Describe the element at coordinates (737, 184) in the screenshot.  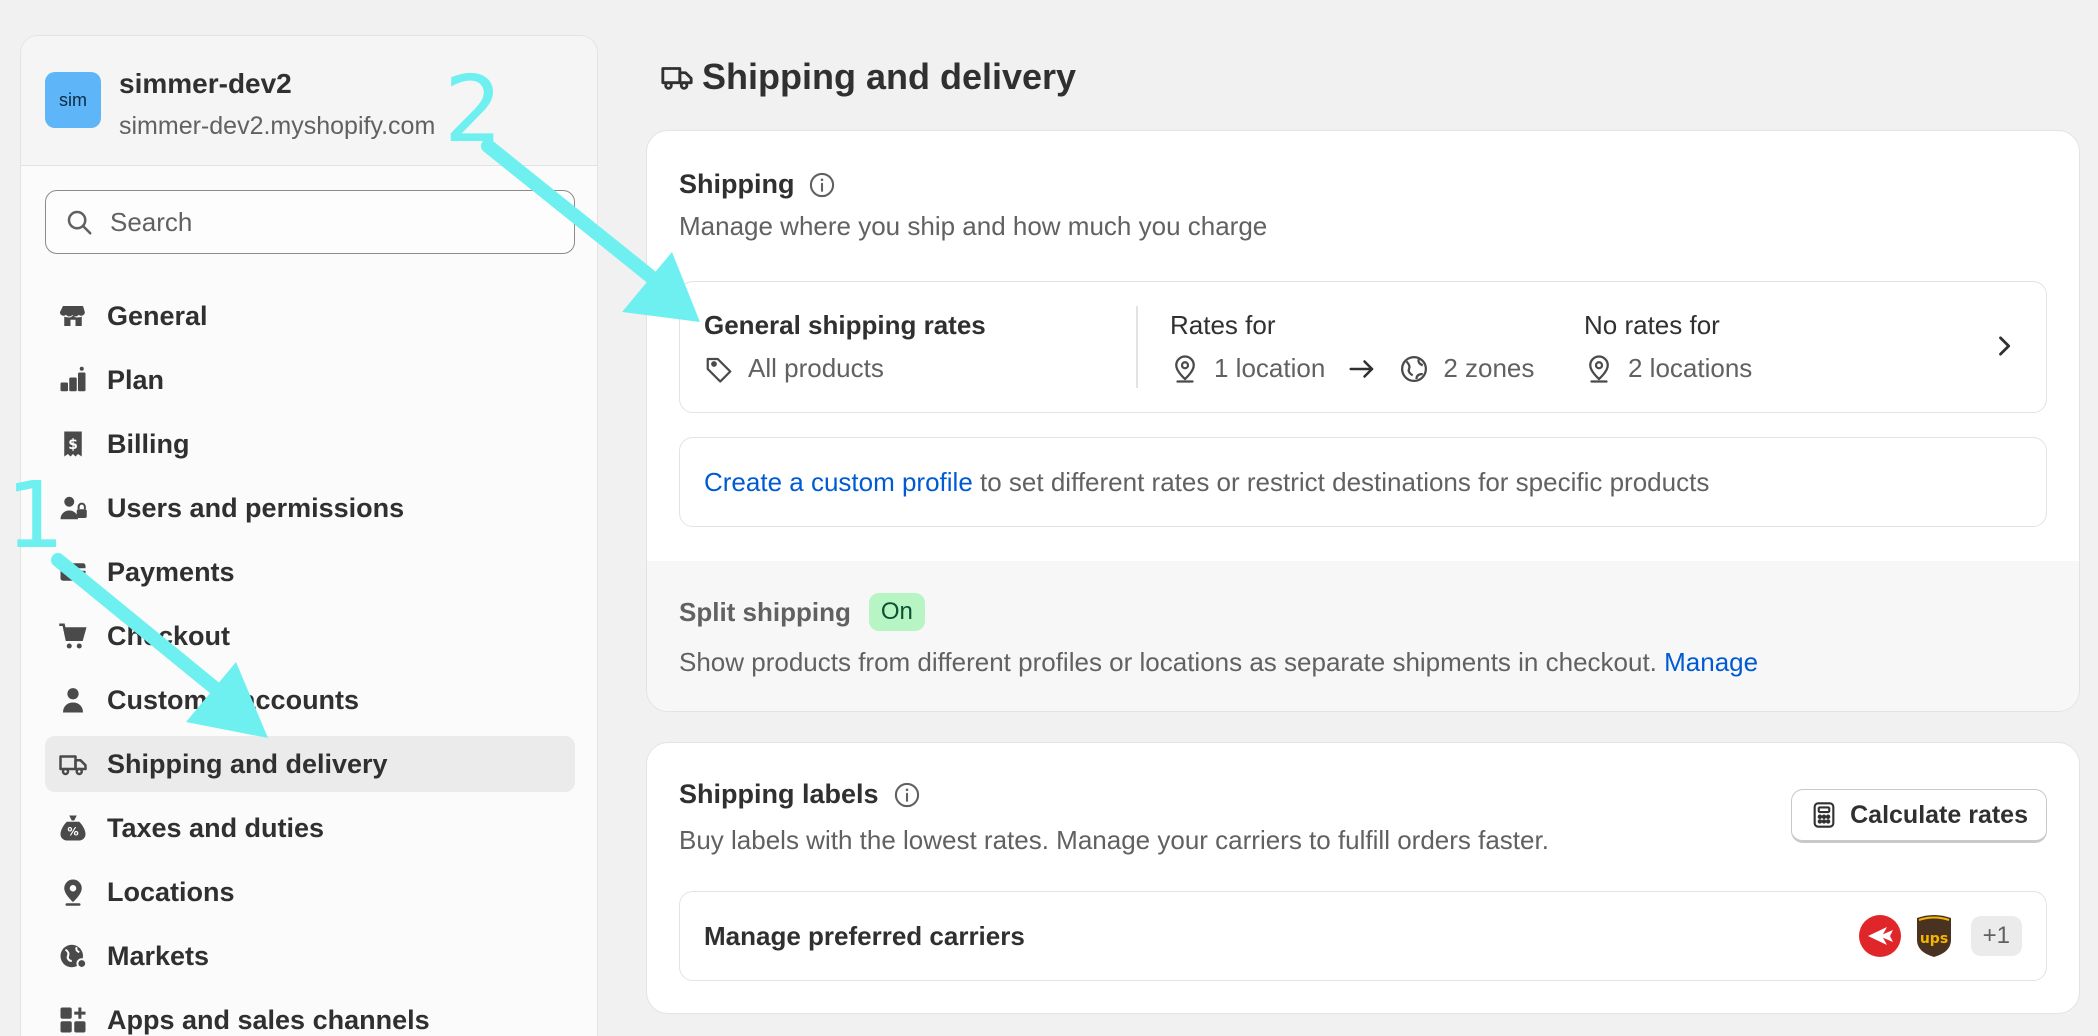
I see `shipping-title: Shipping` at that location.